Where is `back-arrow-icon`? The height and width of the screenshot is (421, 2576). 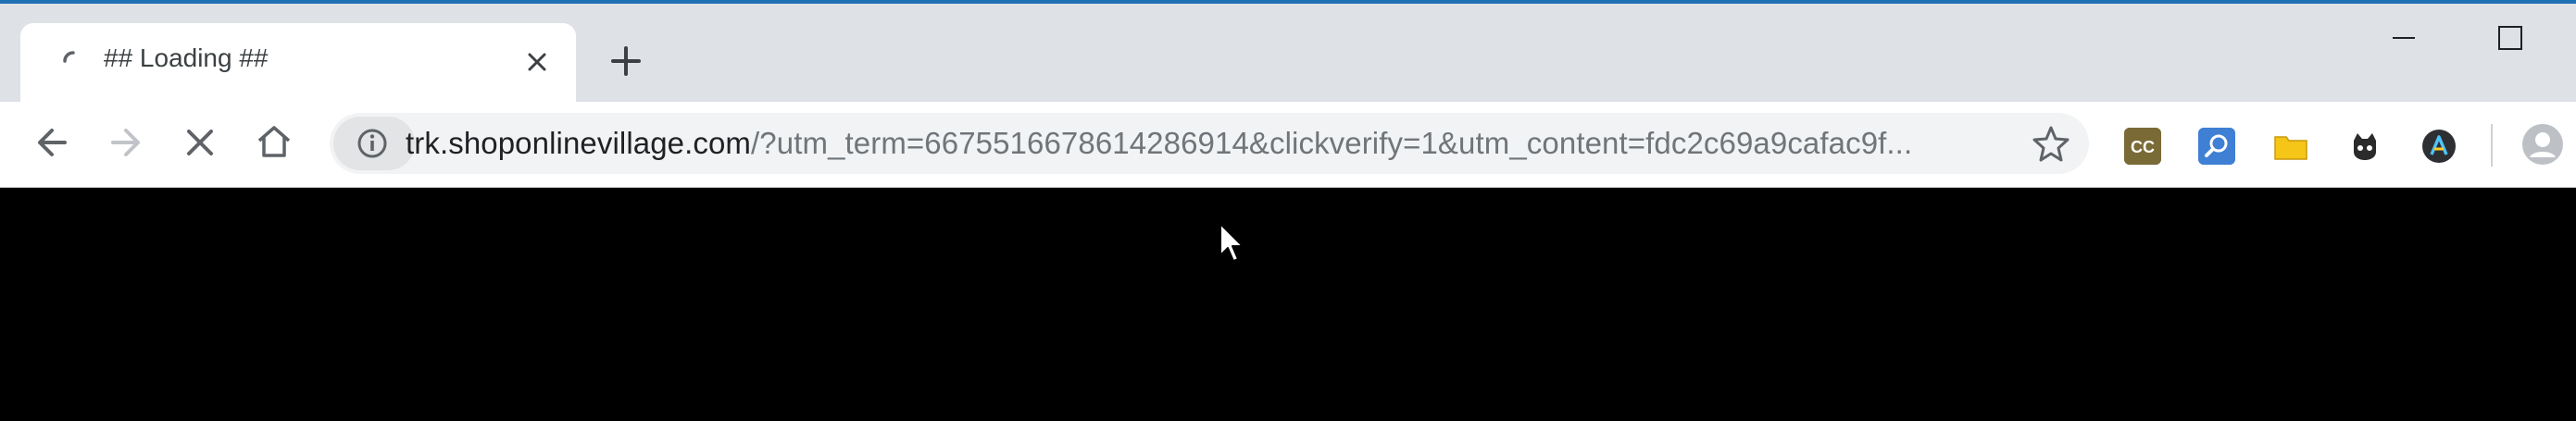 back-arrow-icon is located at coordinates (52, 143).